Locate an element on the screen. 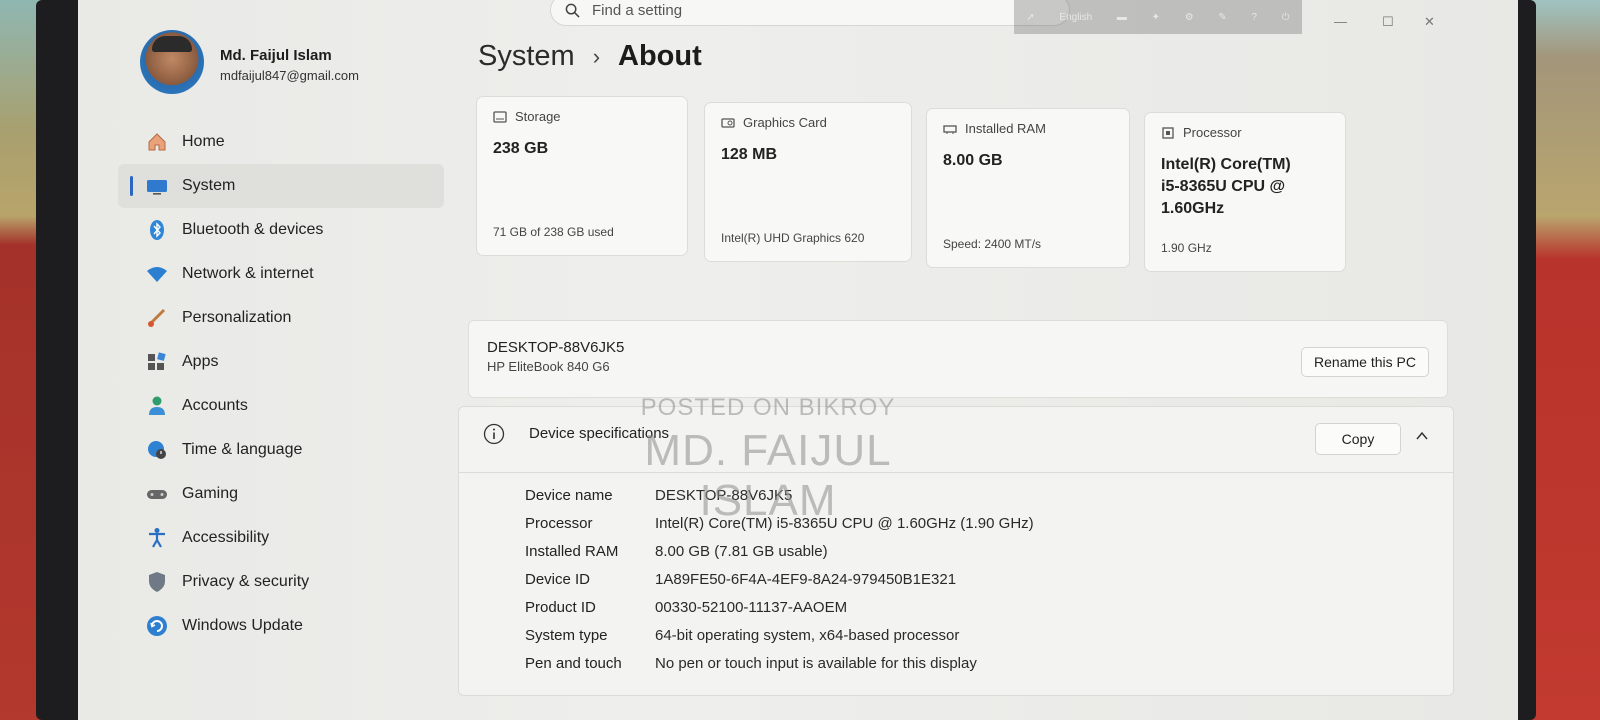 This screenshot has height=720, width=1600. sidebar-item-label: Privacy & security is located at coordinates (246, 581).